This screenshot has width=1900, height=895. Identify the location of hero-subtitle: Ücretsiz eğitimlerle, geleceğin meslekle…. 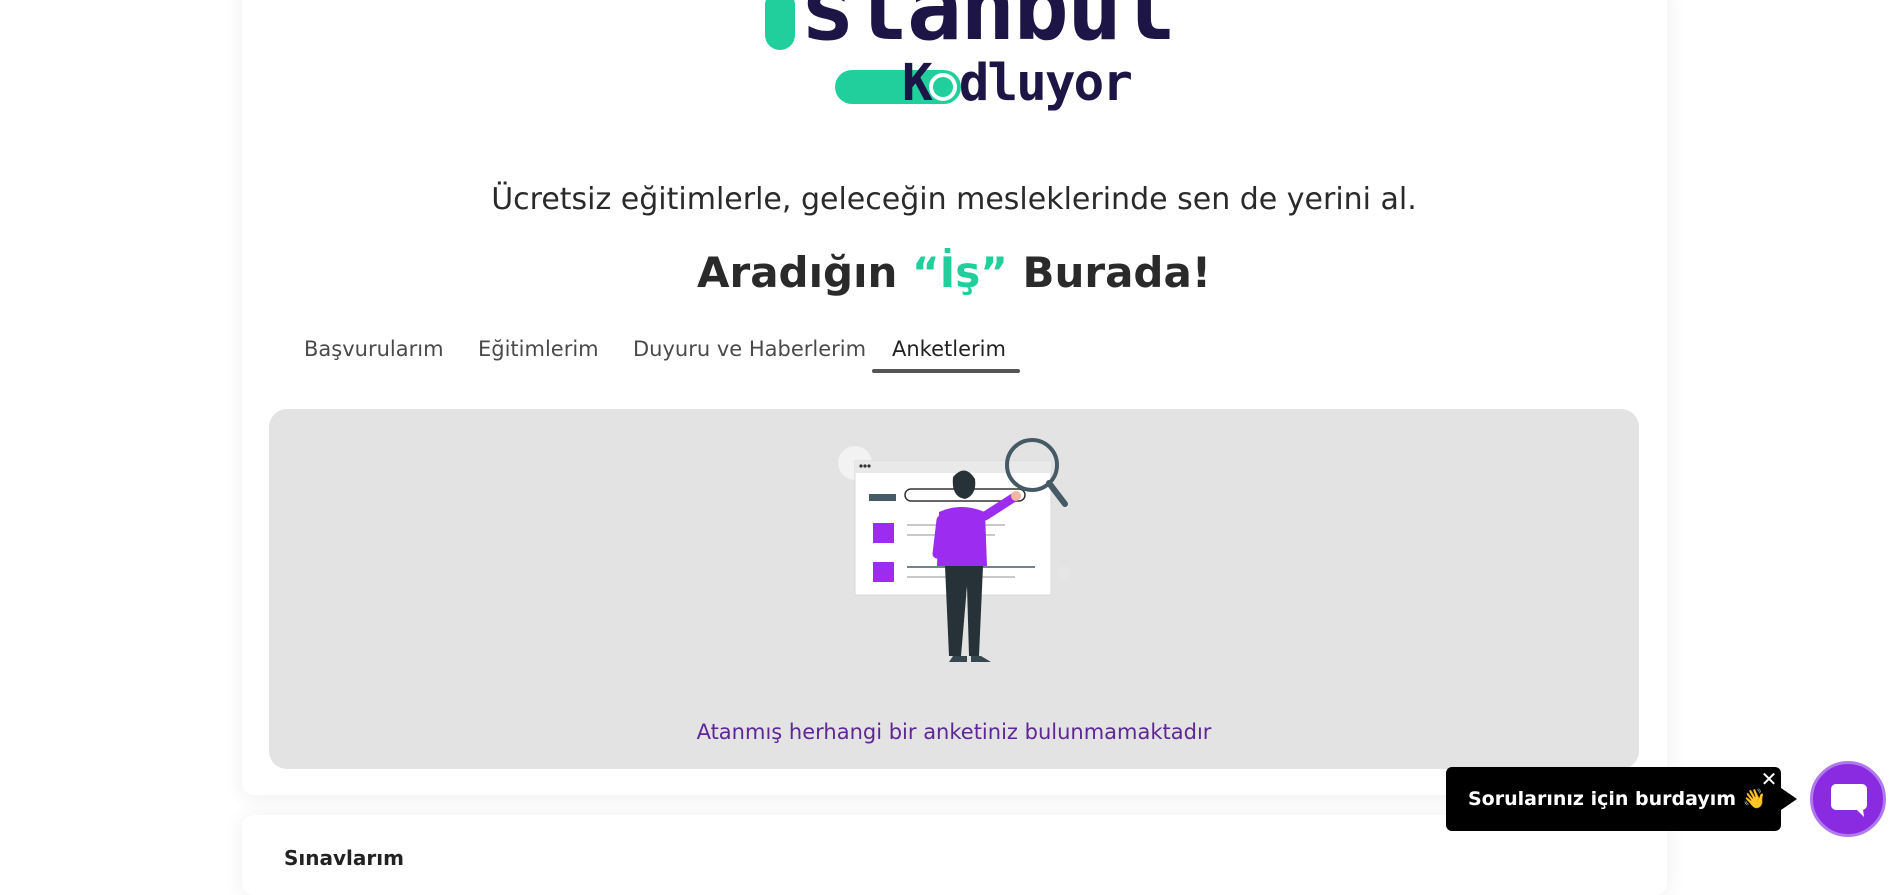
(954, 199).